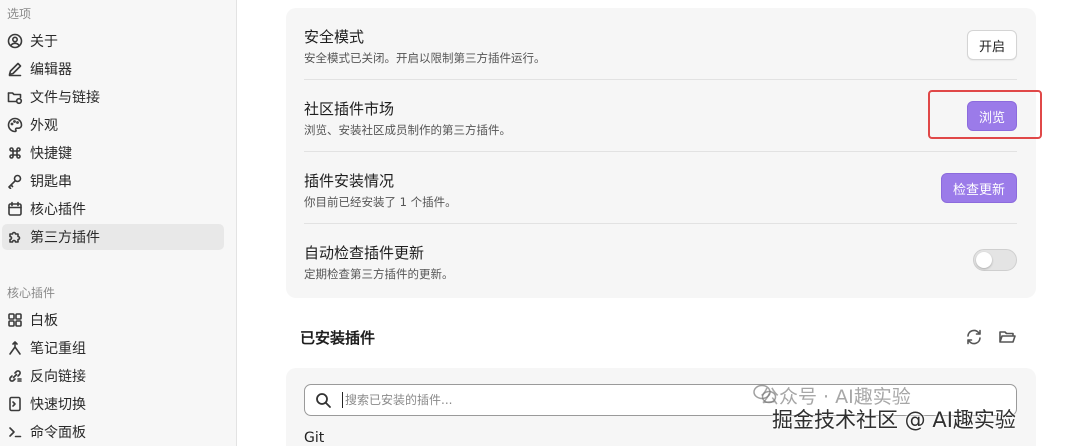 The image size is (1070, 446). What do you see at coordinates (51, 70) in the screenshot?
I see `sidebar-item-label: 编辑器` at bounding box center [51, 70].